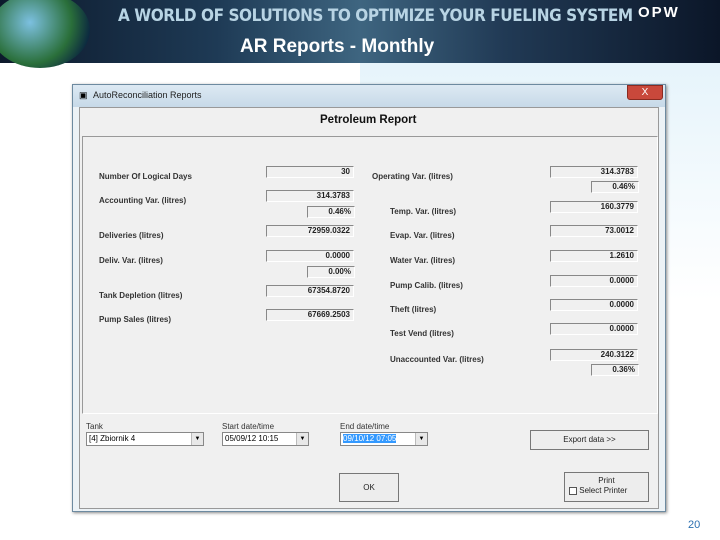  I want to click on globe-logo-image, so click(45, 34).